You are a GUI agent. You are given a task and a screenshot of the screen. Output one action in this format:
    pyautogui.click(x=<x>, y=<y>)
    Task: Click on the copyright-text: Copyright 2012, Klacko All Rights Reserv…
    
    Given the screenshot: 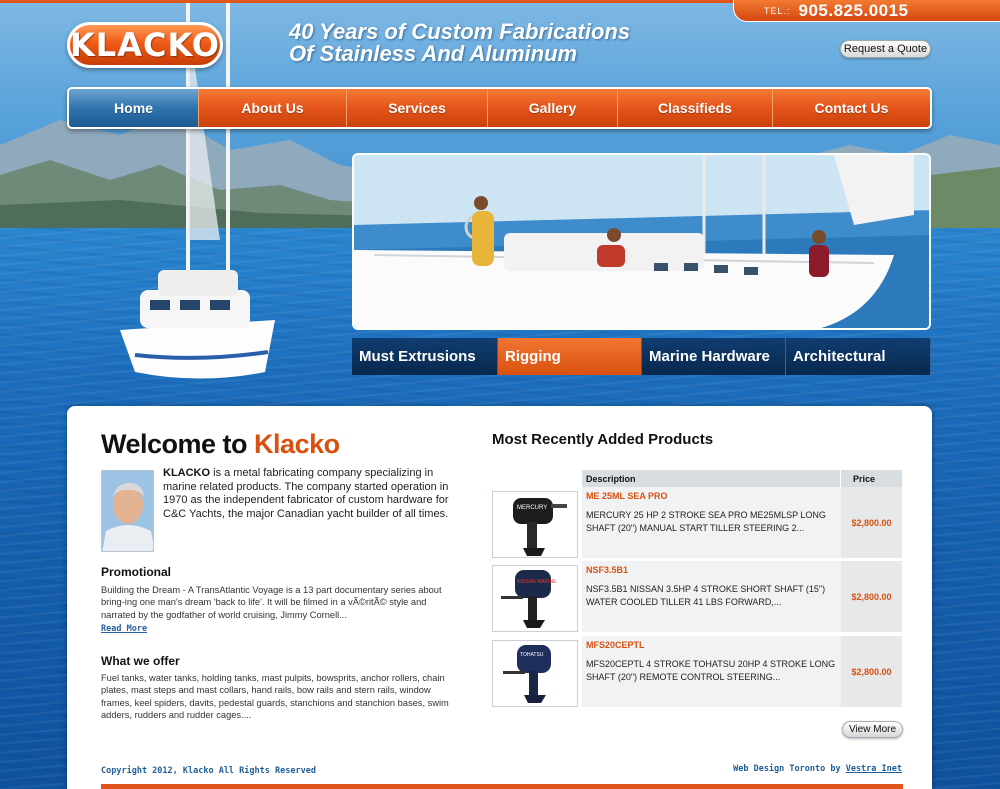 What is the action you would take?
    pyautogui.click(x=208, y=771)
    